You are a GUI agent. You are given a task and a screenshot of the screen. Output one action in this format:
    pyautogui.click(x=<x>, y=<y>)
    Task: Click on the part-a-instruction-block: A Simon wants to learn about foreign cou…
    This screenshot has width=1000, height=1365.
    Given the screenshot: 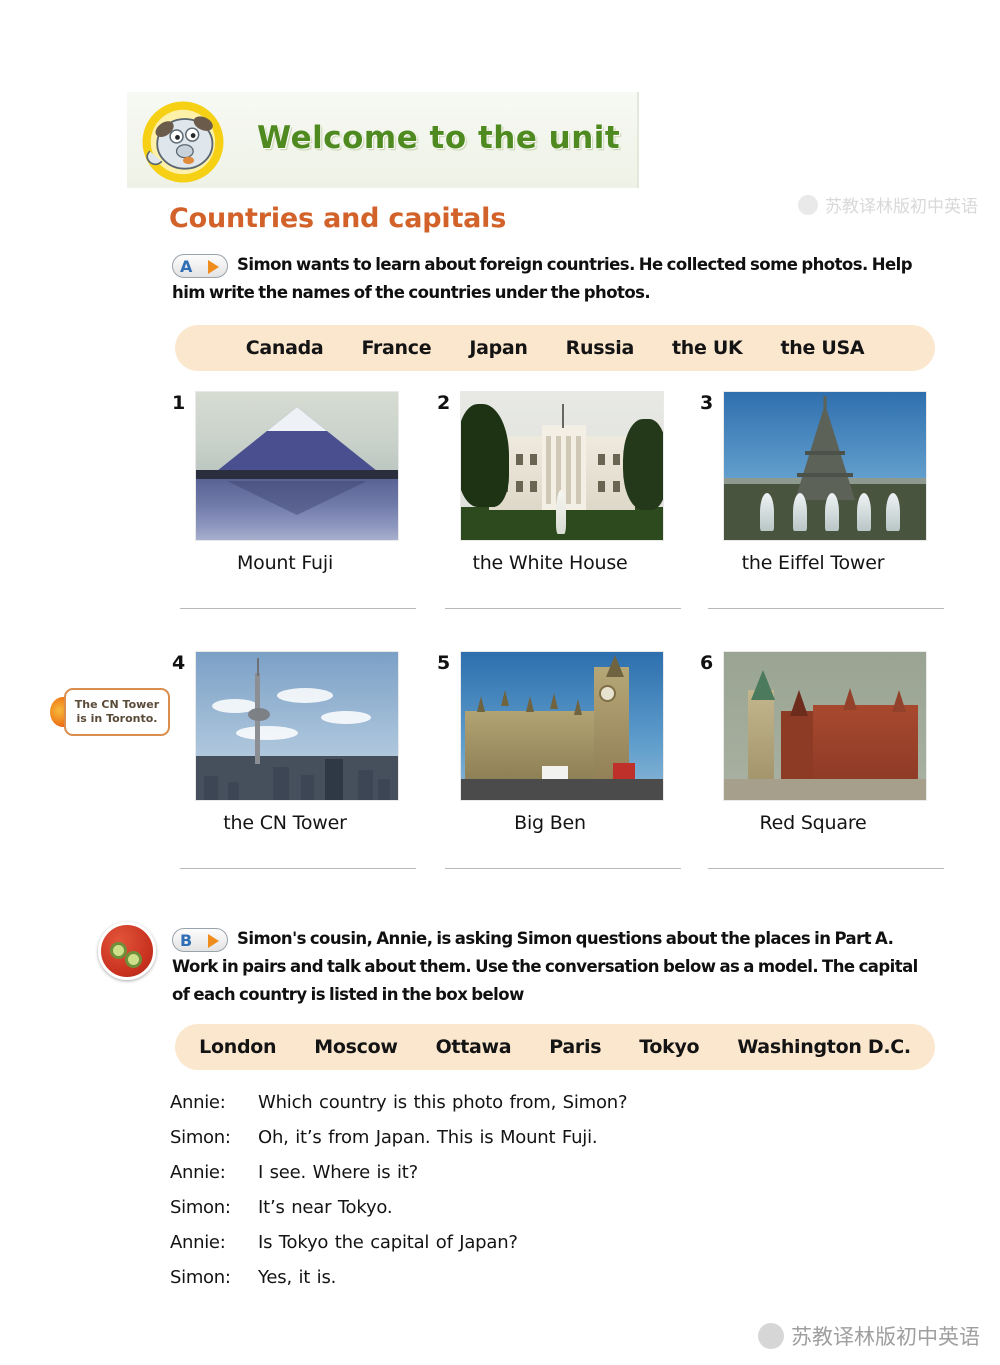 What is the action you would take?
    pyautogui.click(x=542, y=279)
    